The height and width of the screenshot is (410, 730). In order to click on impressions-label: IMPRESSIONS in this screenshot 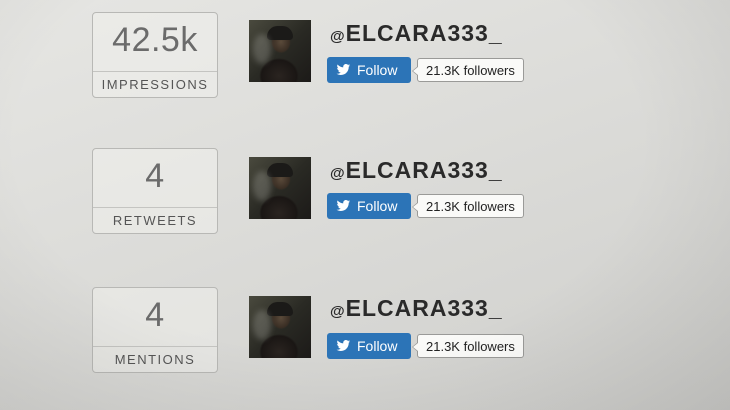, I will do `click(155, 84)`.